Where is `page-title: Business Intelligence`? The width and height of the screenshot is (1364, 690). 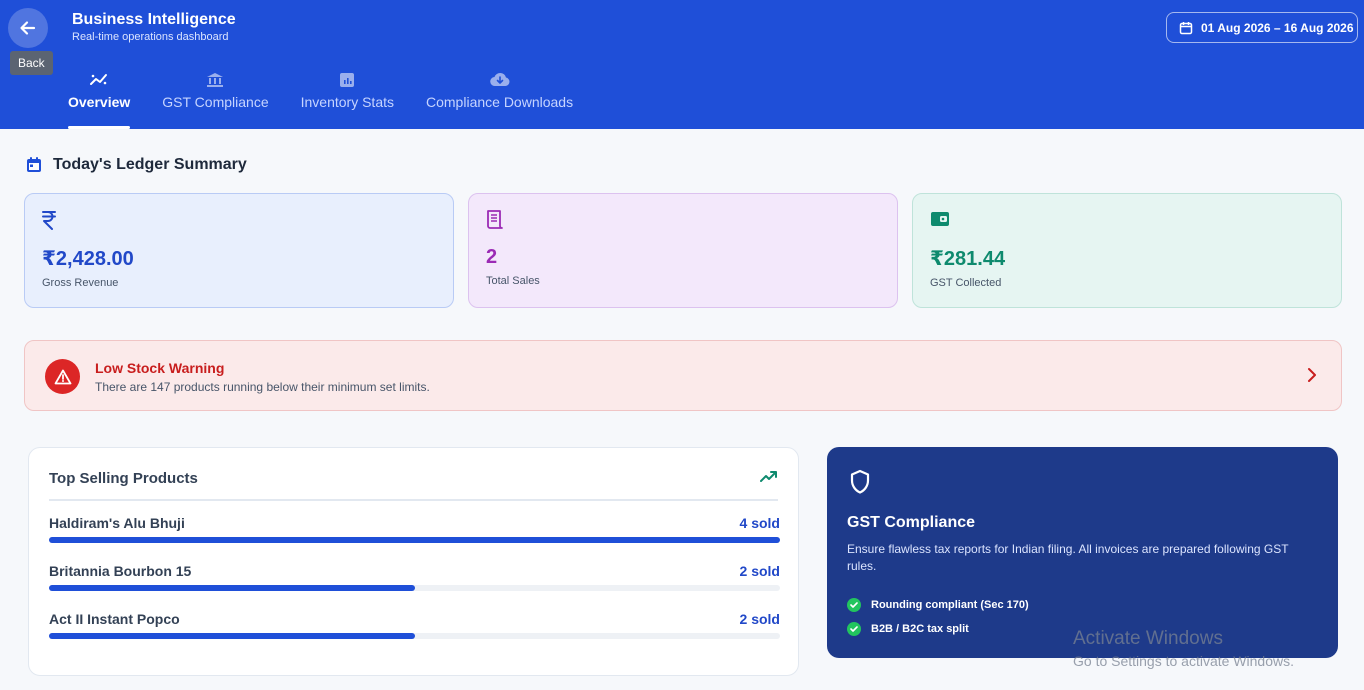 page-title: Business Intelligence is located at coordinates (154, 19).